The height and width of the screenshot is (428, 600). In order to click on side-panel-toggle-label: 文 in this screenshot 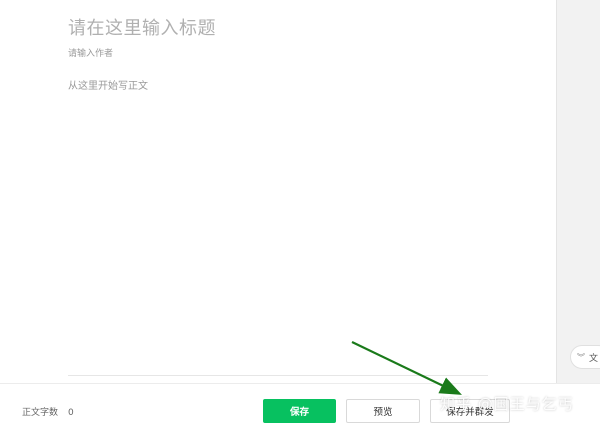, I will do `click(594, 358)`.